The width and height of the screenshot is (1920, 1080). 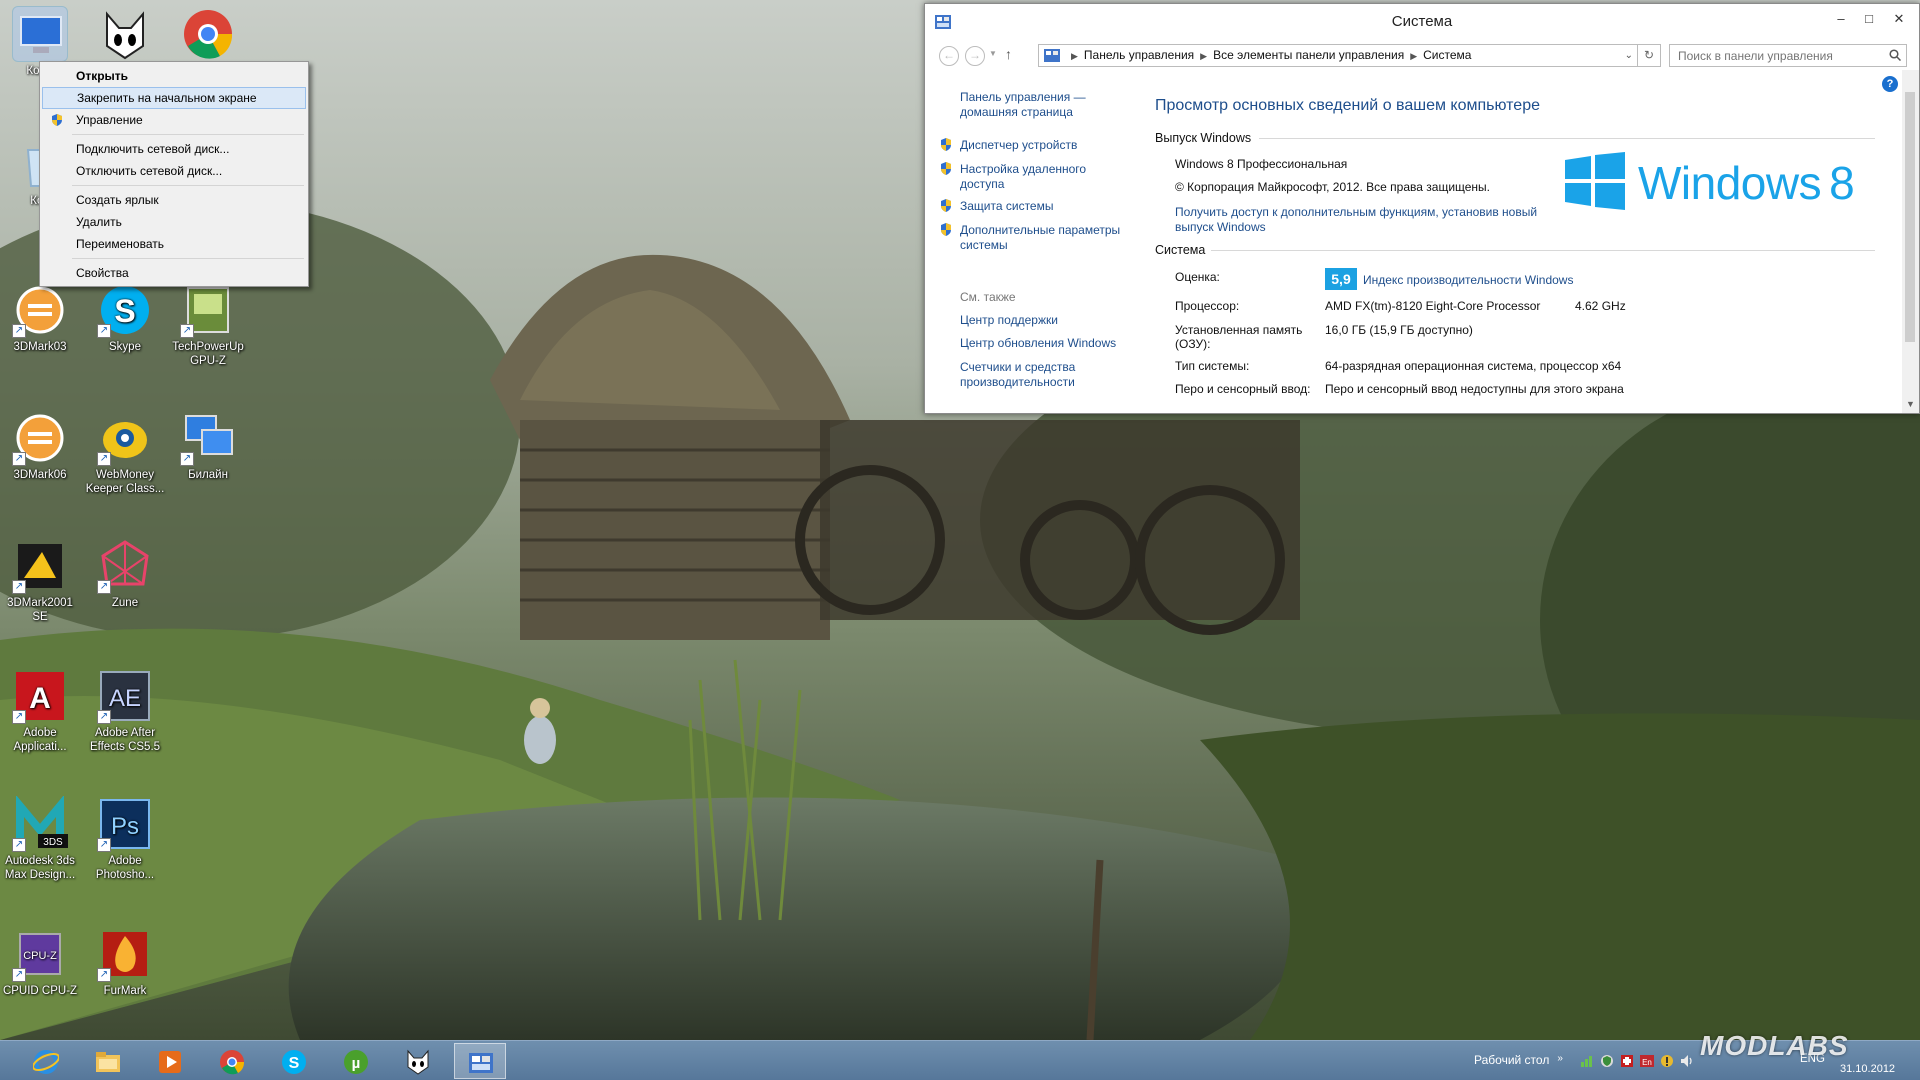 I want to click on foobar-icon, so click(x=125, y=34).